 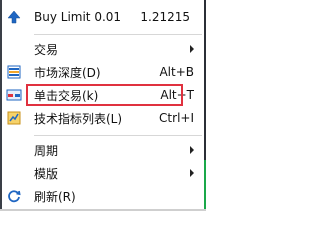 I want to click on menu-item-indicators-list: 技术指标列表(L) Ctrl+I, so click(x=103, y=118).